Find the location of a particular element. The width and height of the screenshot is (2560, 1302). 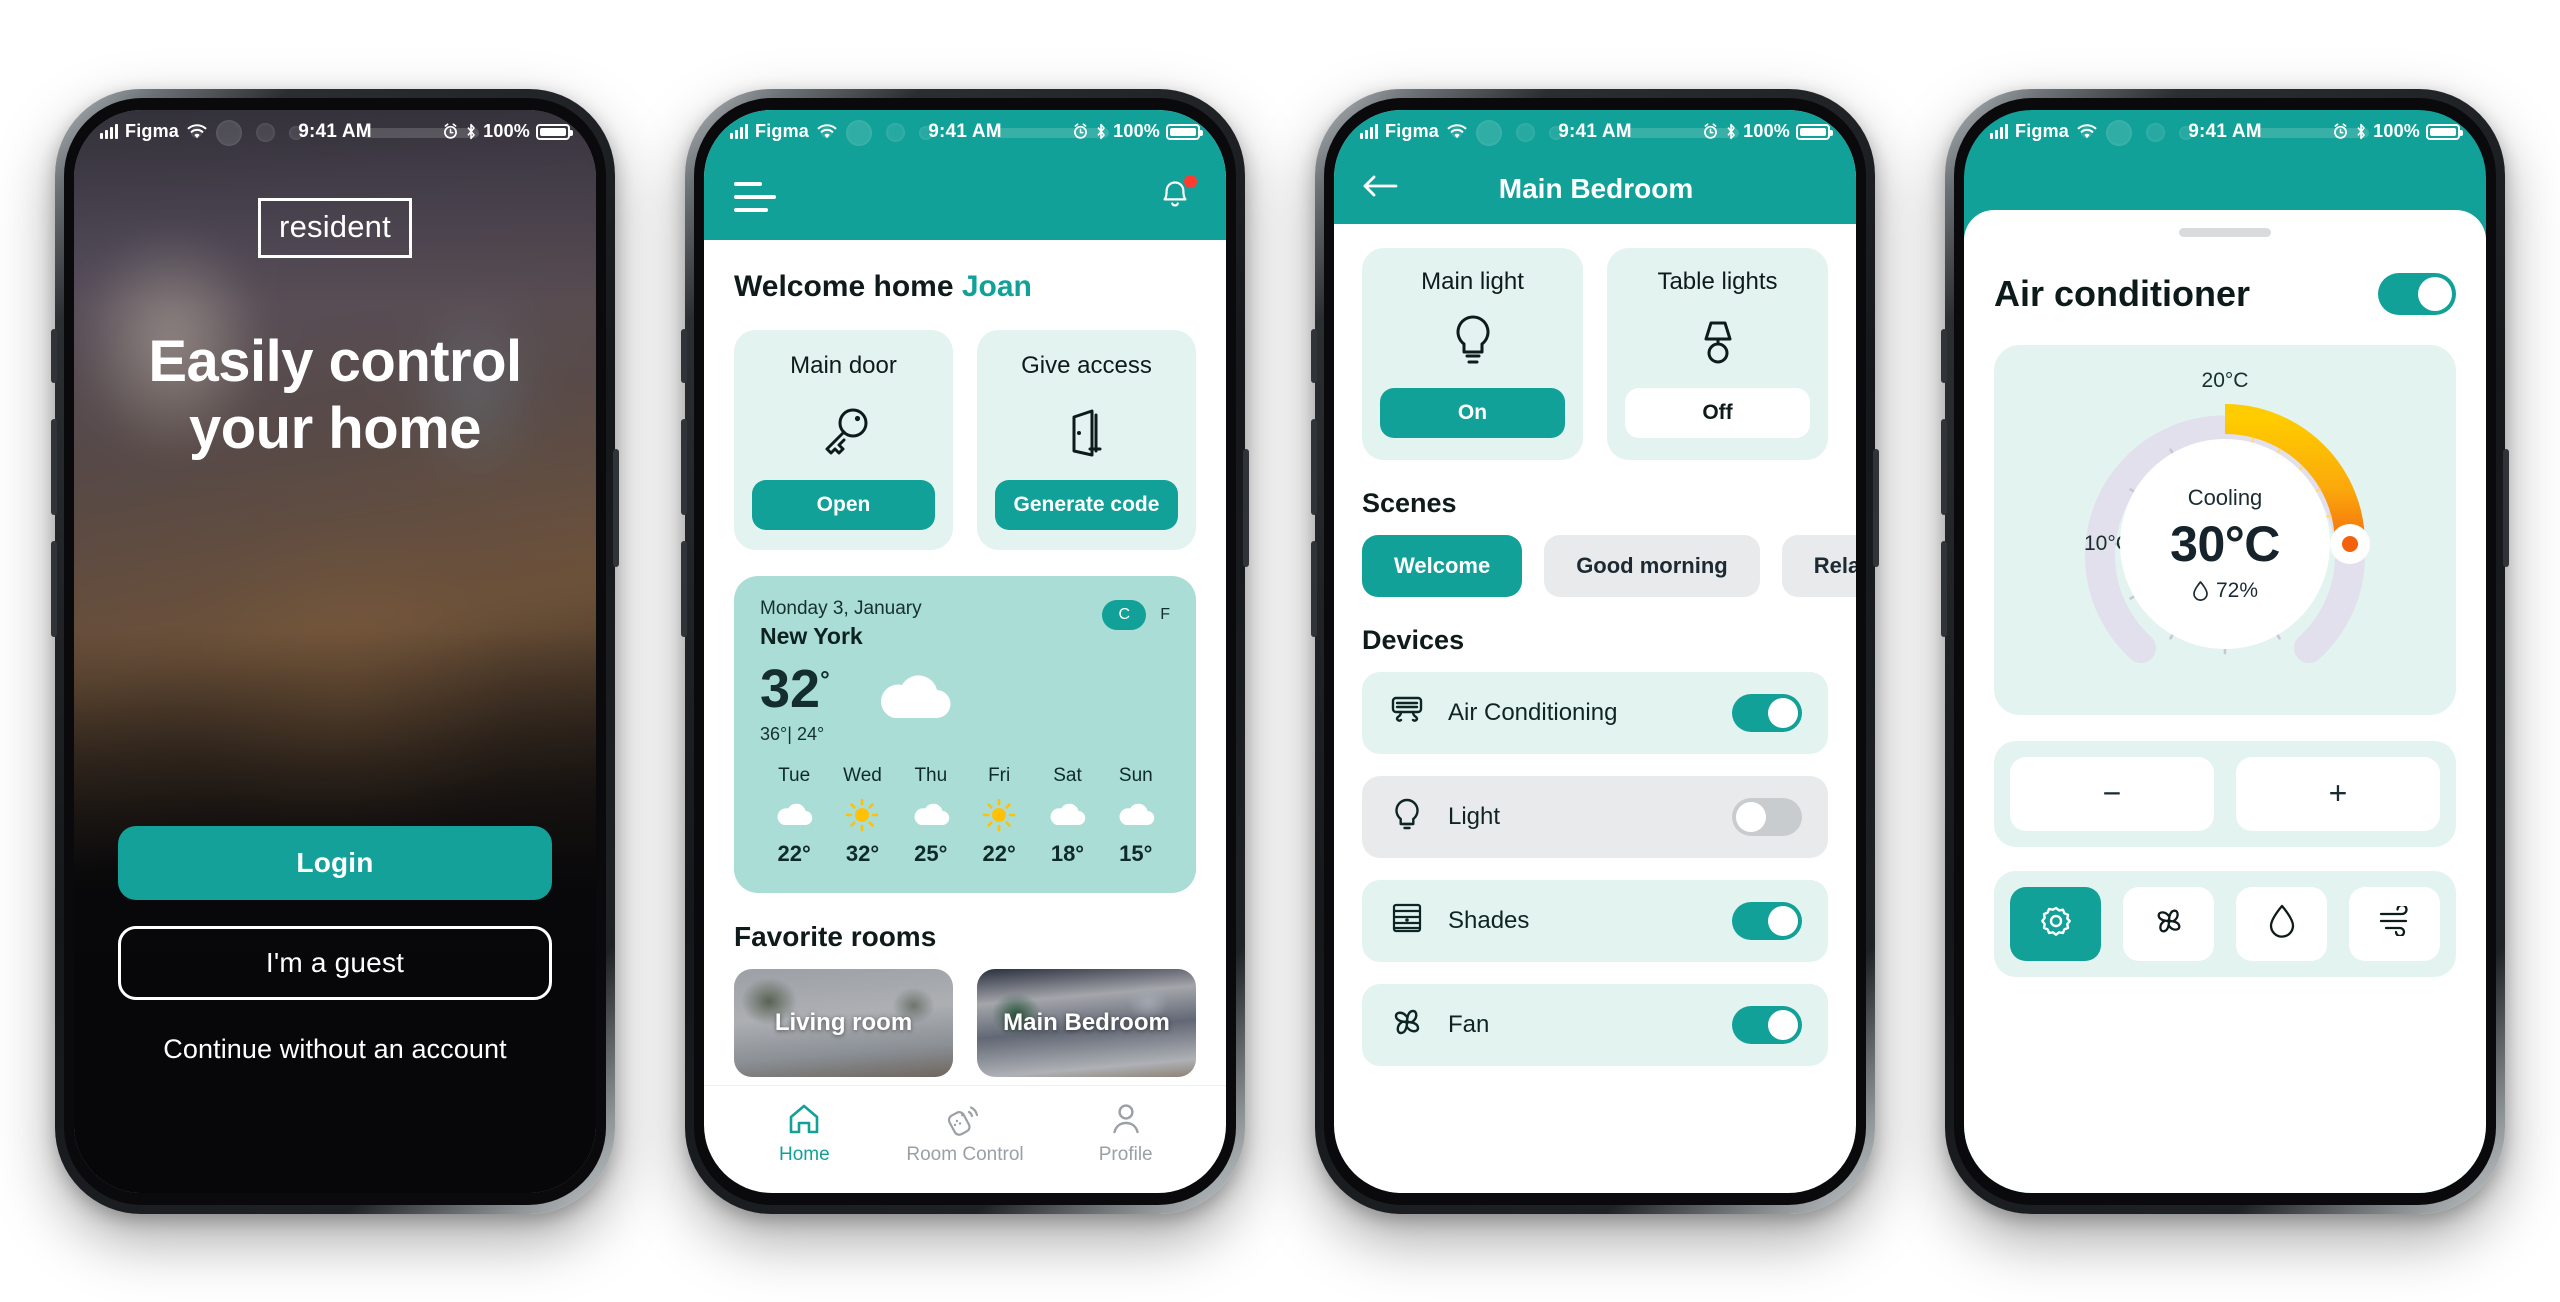

unit-toggle: C F is located at coordinates (1136, 614).